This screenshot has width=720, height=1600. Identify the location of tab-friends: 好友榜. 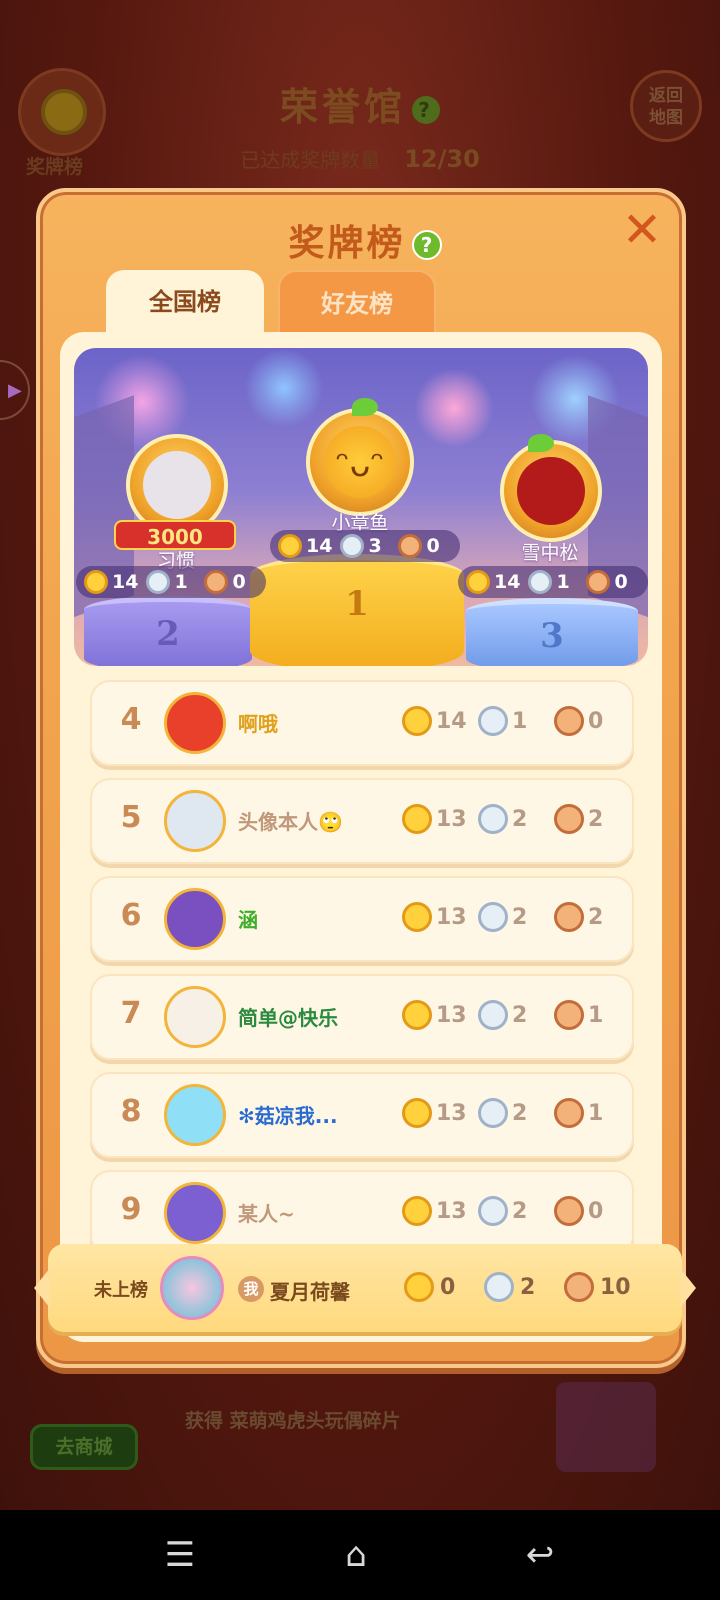
(357, 305).